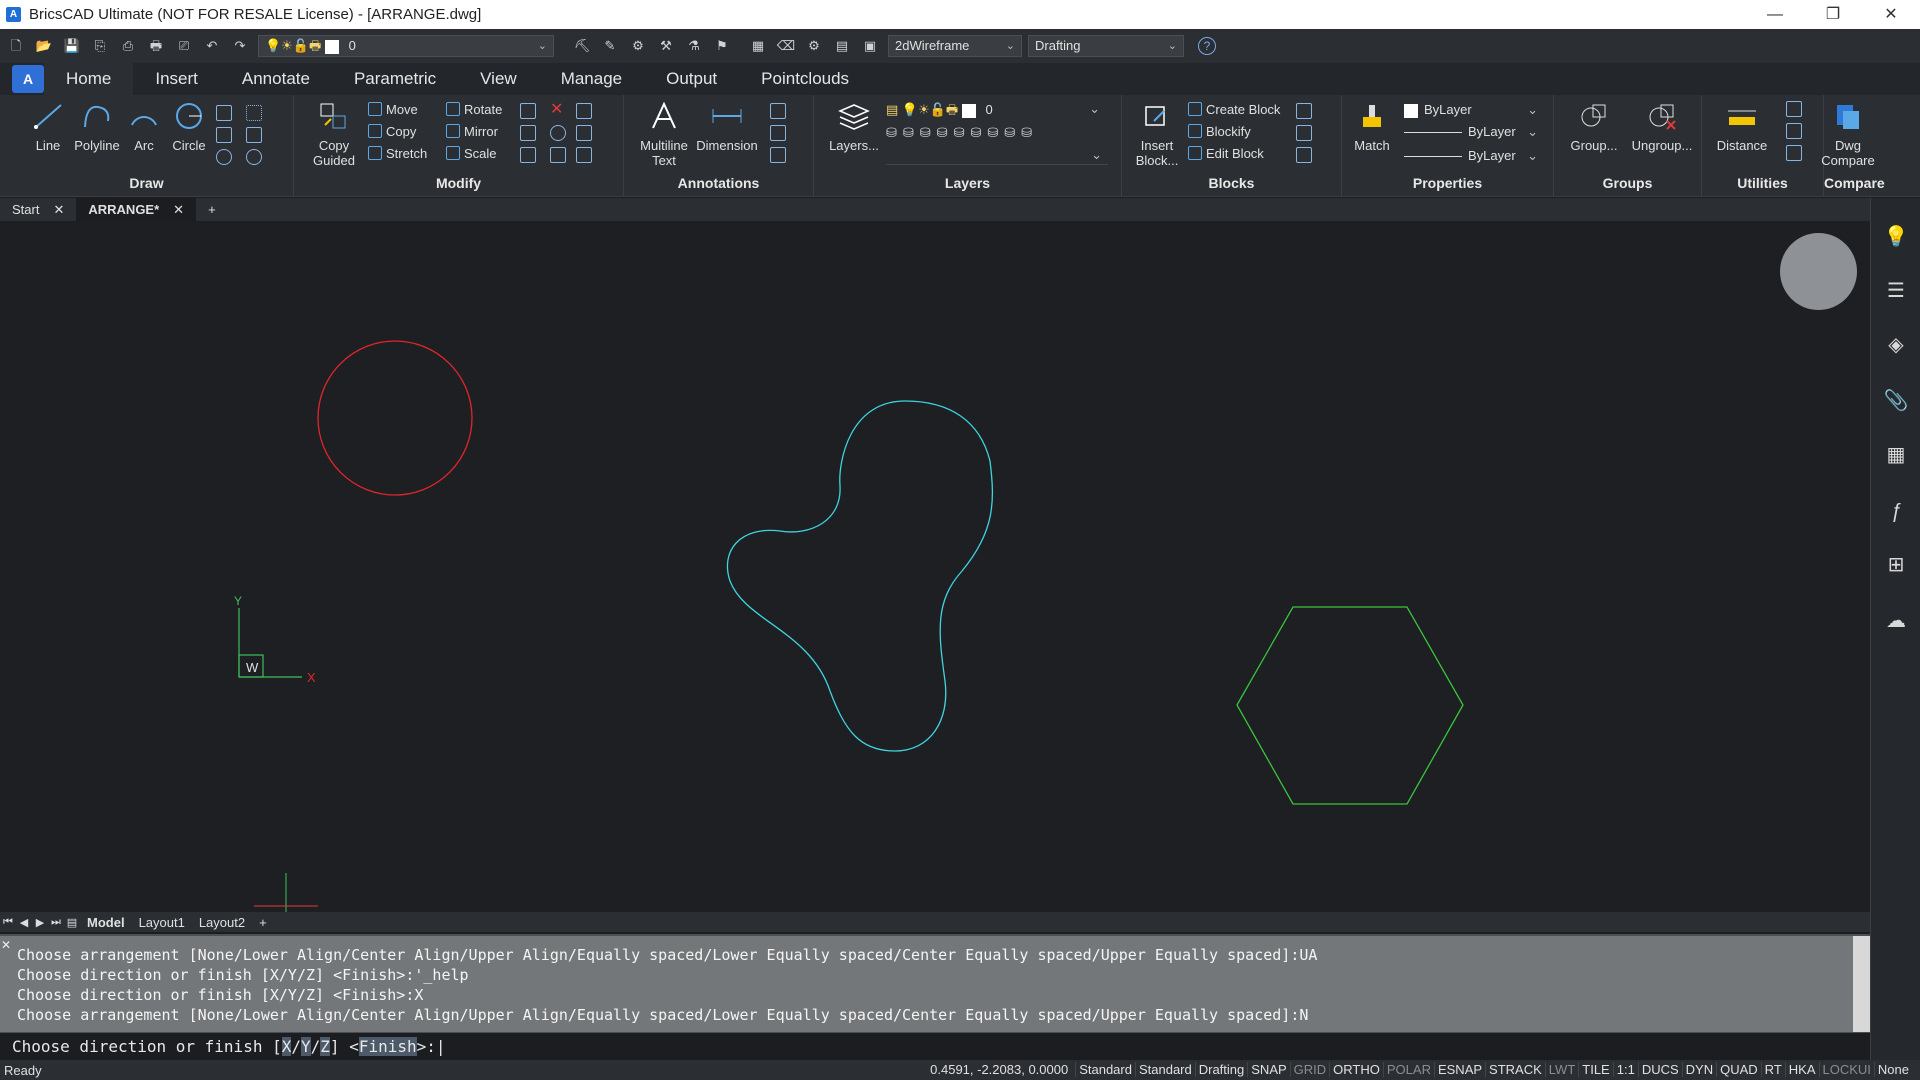 The image size is (1920, 1080). Describe the element at coordinates (1801, 1069) in the screenshot. I see `status-toggle-hka: HKA` at that location.